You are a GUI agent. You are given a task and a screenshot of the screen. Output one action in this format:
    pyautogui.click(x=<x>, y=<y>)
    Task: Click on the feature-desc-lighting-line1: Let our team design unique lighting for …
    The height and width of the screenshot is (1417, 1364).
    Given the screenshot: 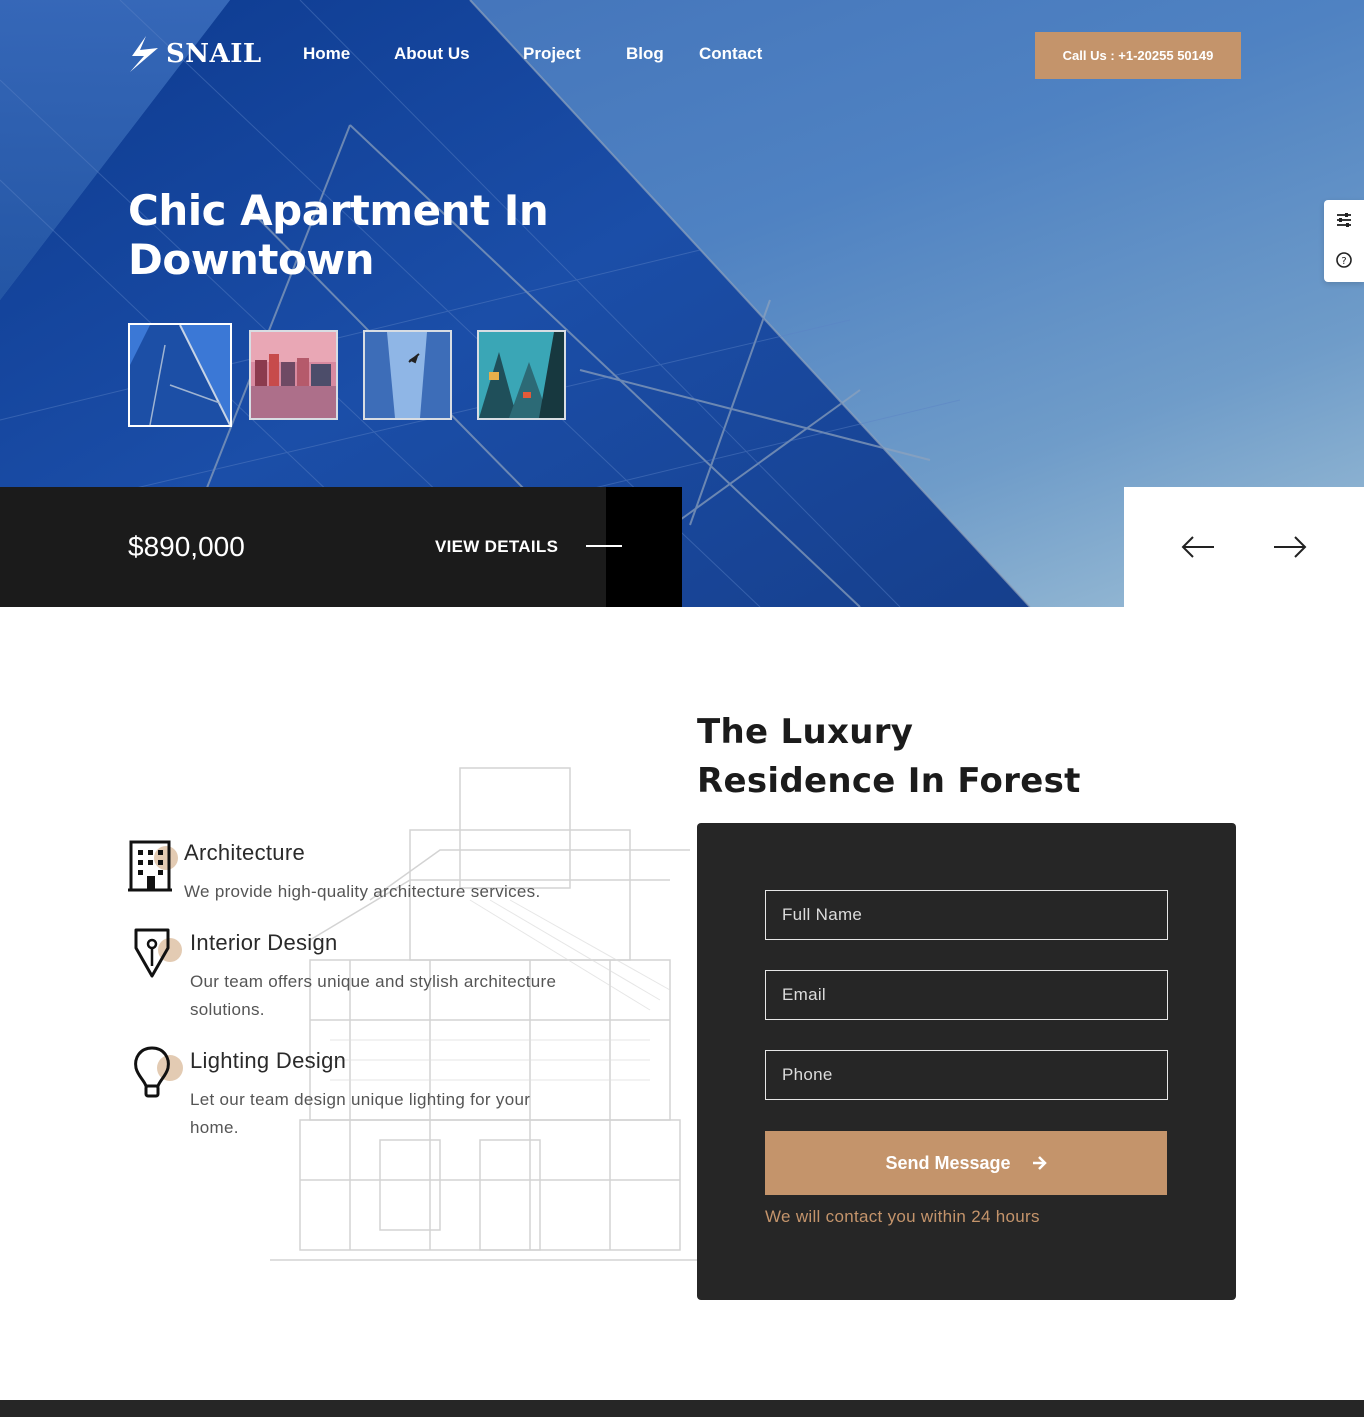 What is the action you would take?
    pyautogui.click(x=360, y=1099)
    